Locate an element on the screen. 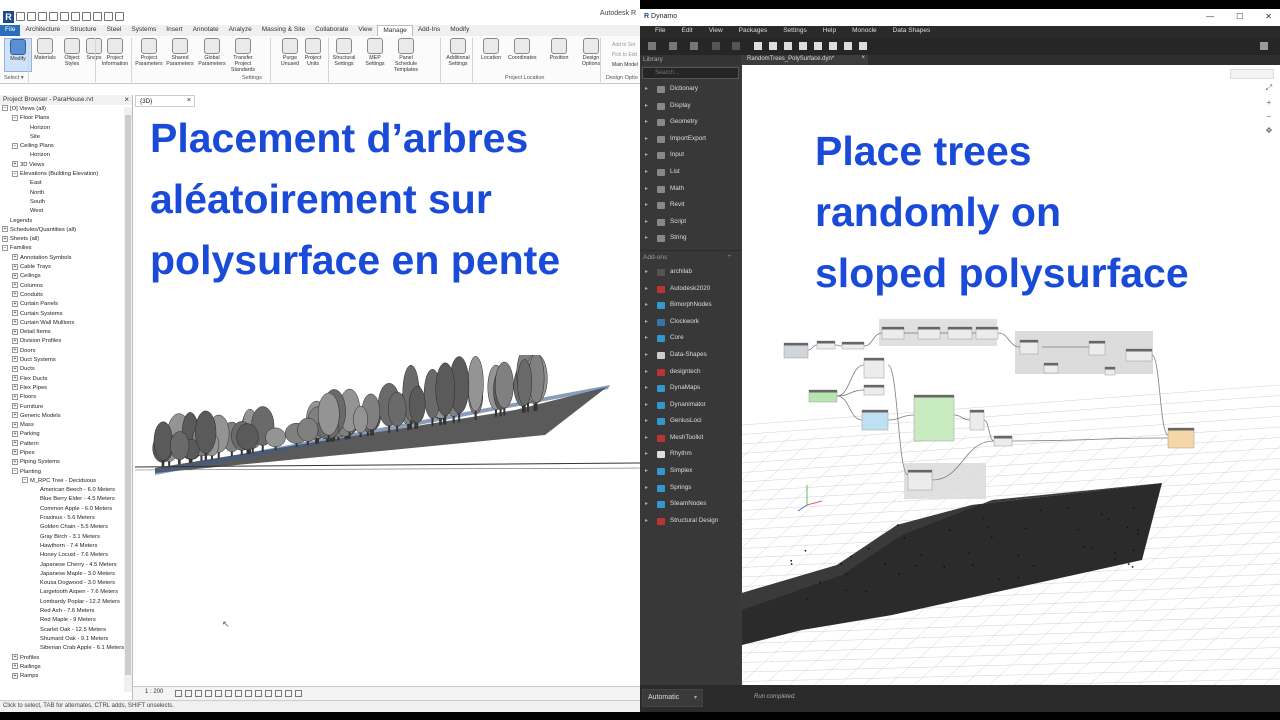 The image size is (1280, 720). browser-item: + Detail Items is located at coordinates (67, 332).